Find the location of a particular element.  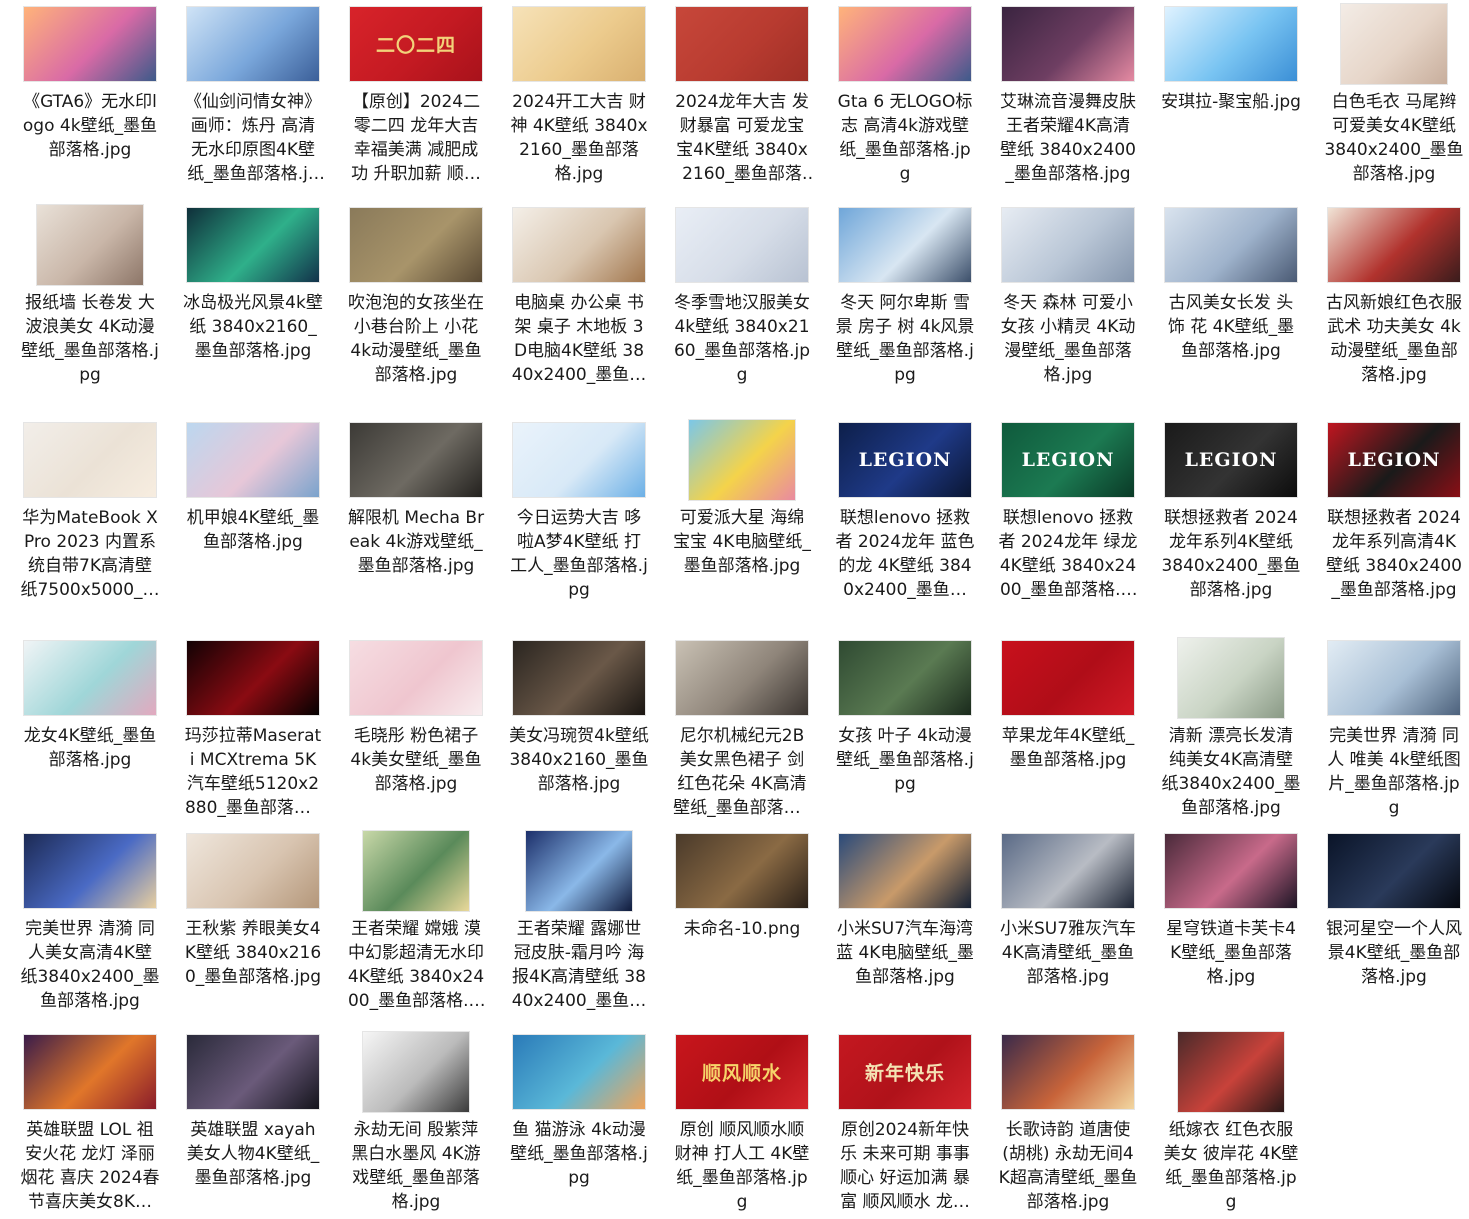

file-name-label: 冰岛极光风景4k壁纸 3840x2160_墨鱼部落格.jpg is located at coordinates (253, 327).